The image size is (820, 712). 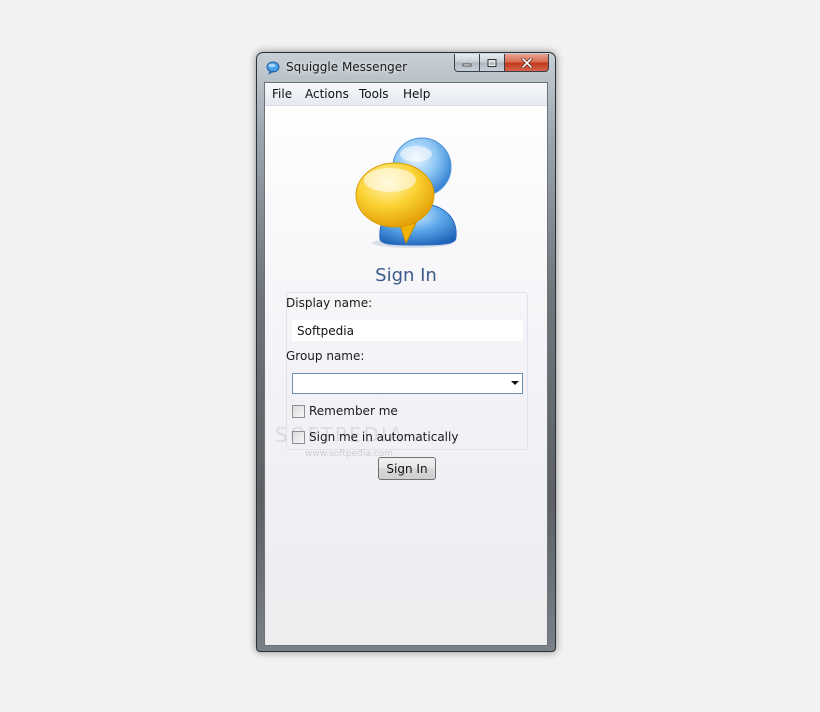 I want to click on caption-buttons, so click(x=501, y=63).